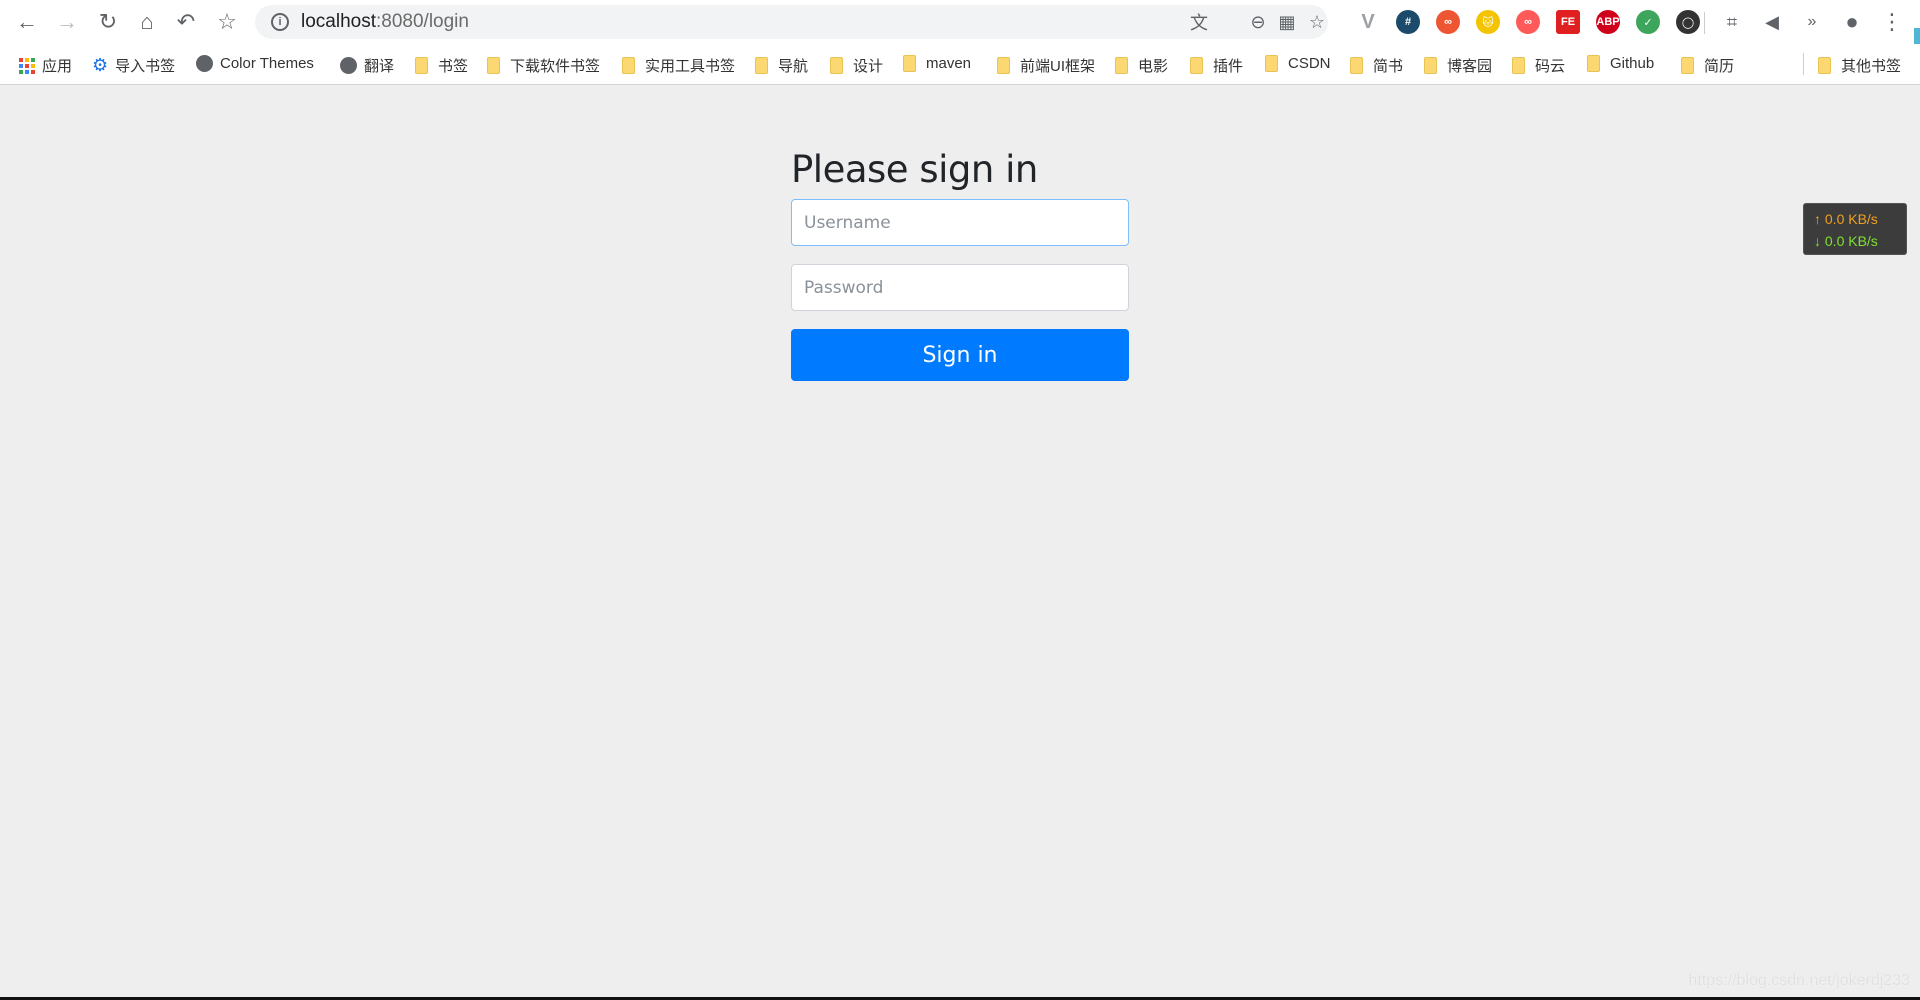  I want to click on url-text: localhost:8080/login, so click(385, 22).